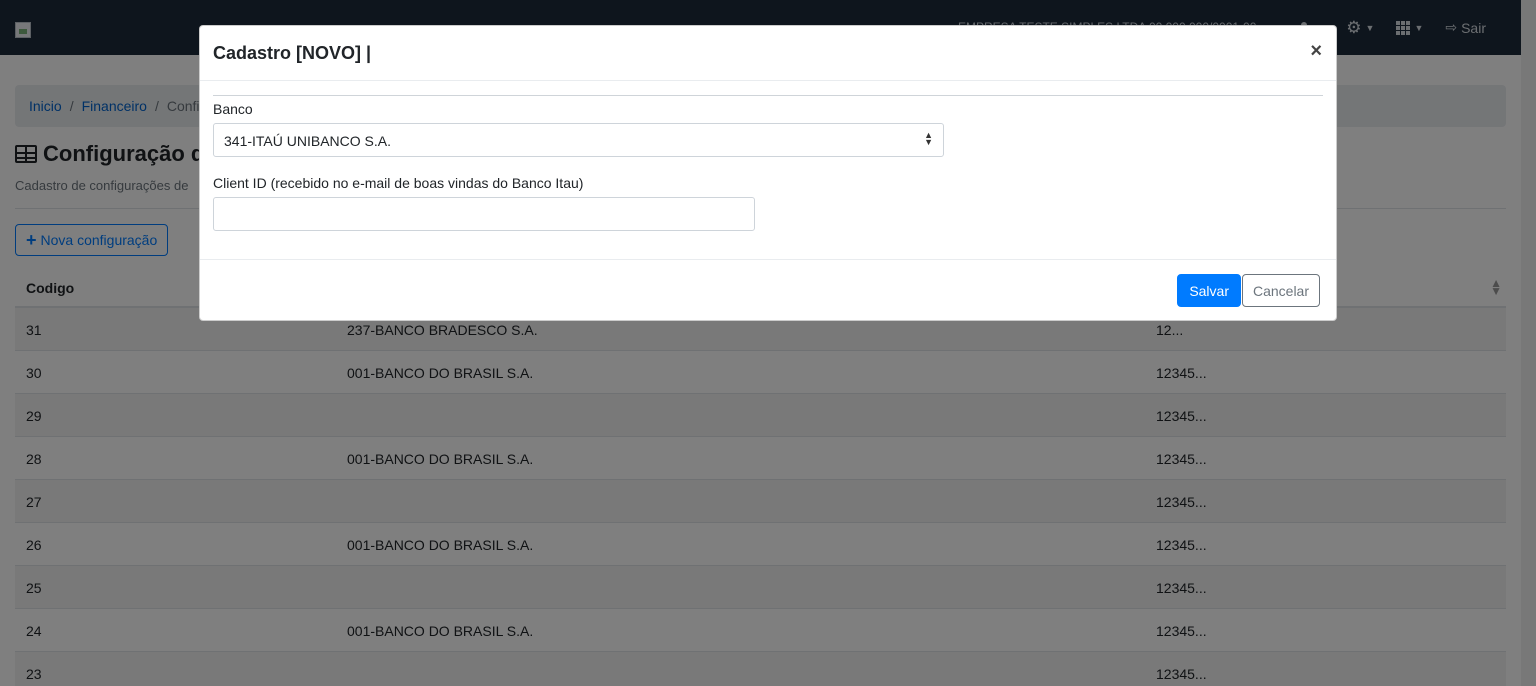 The width and height of the screenshot is (1536, 686). What do you see at coordinates (928, 138) in the screenshot?
I see `select-arrows-icon: ▲ ▼` at bounding box center [928, 138].